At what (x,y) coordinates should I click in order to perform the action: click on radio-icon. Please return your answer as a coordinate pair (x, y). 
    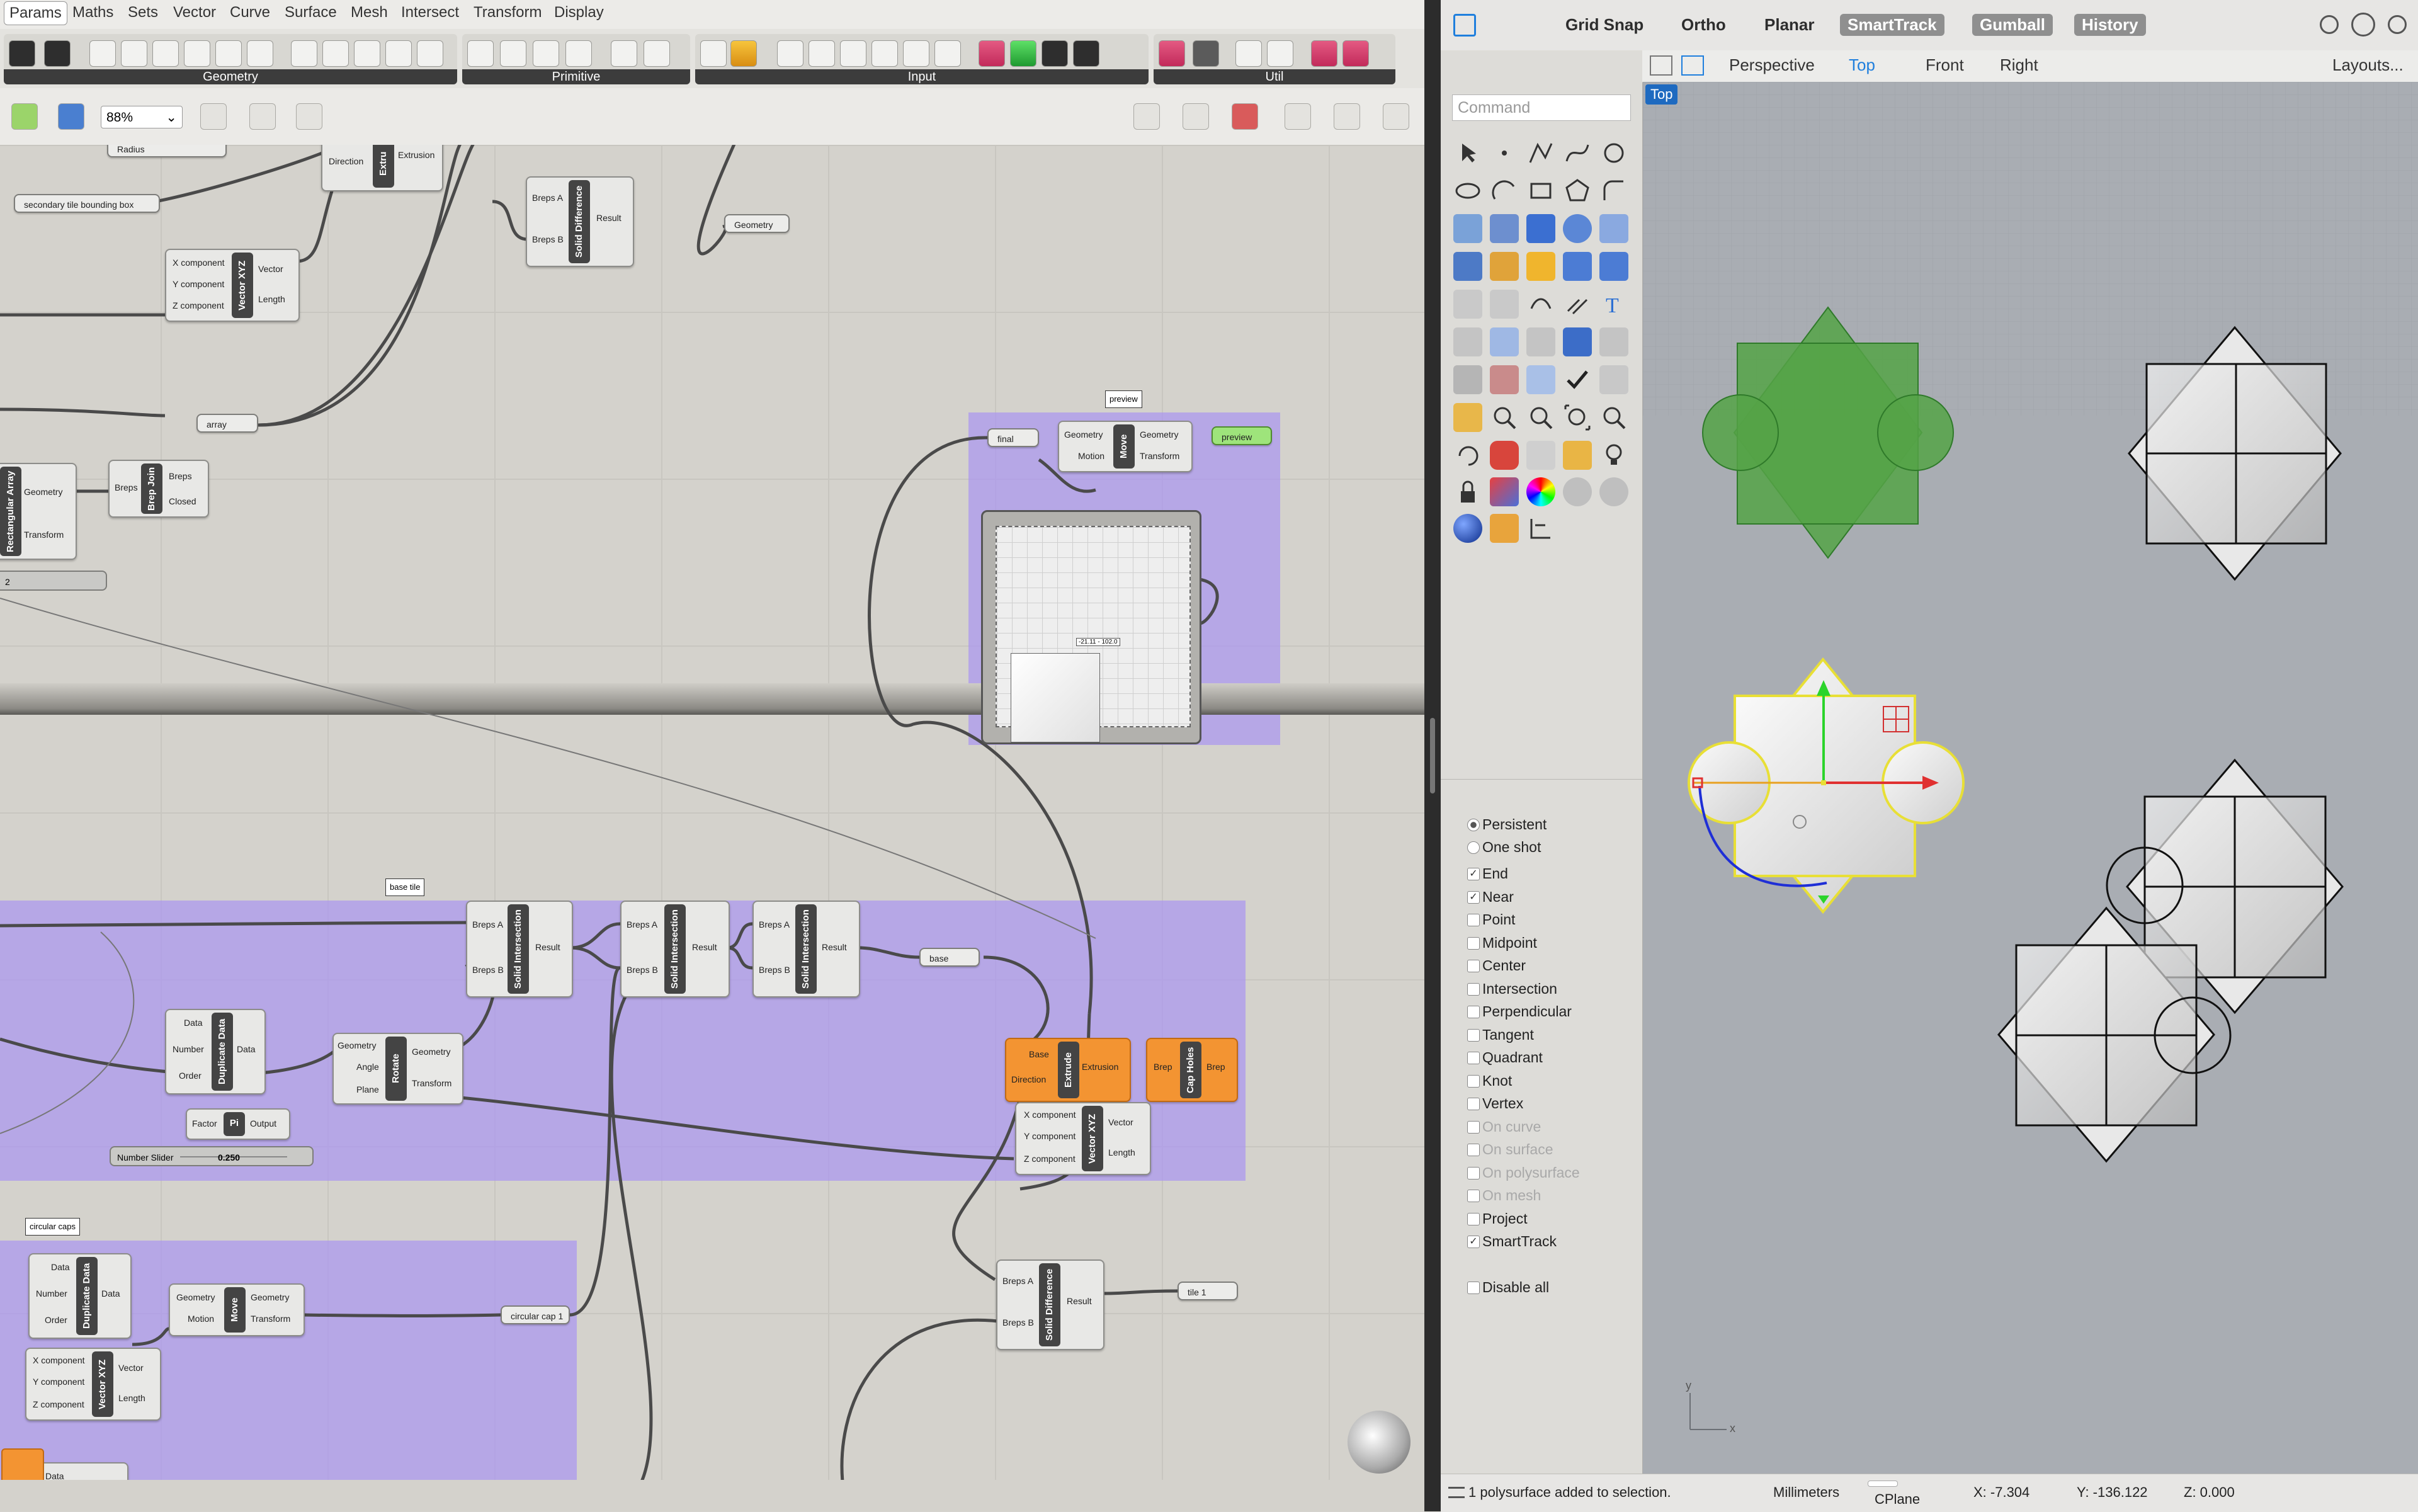
    Looking at the image, I should click on (1473, 847).